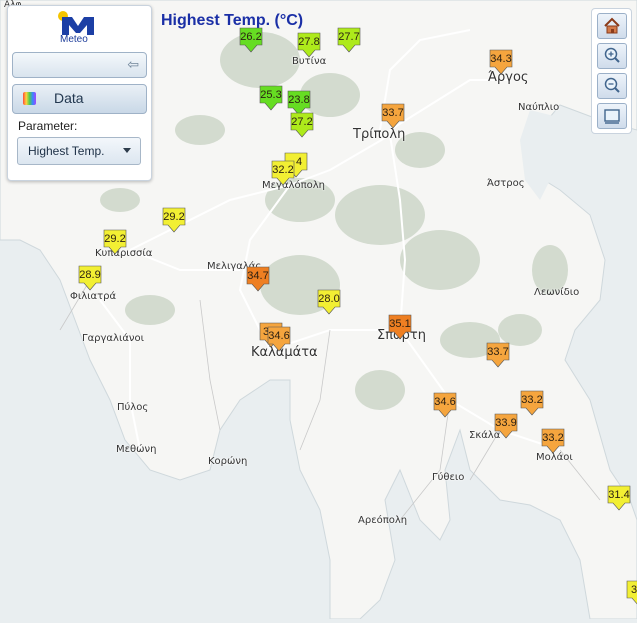  Describe the element at coordinates (228, 461) in the screenshot. I see `place-label: Κορώνη` at that location.